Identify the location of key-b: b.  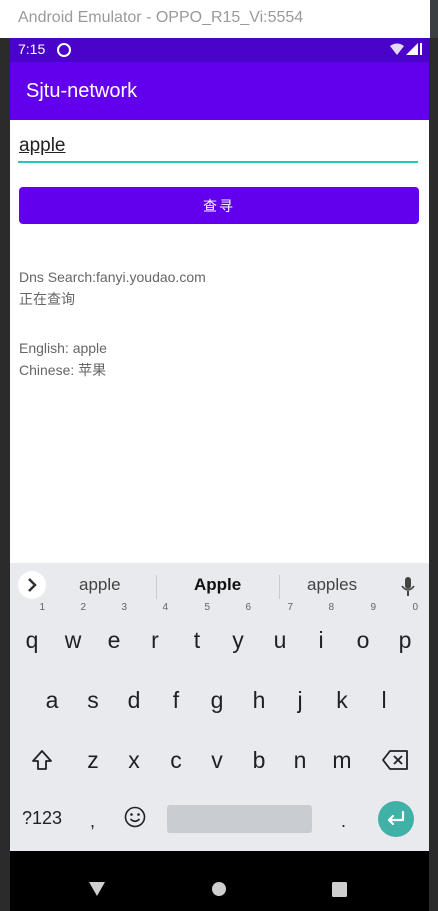
(259, 760).